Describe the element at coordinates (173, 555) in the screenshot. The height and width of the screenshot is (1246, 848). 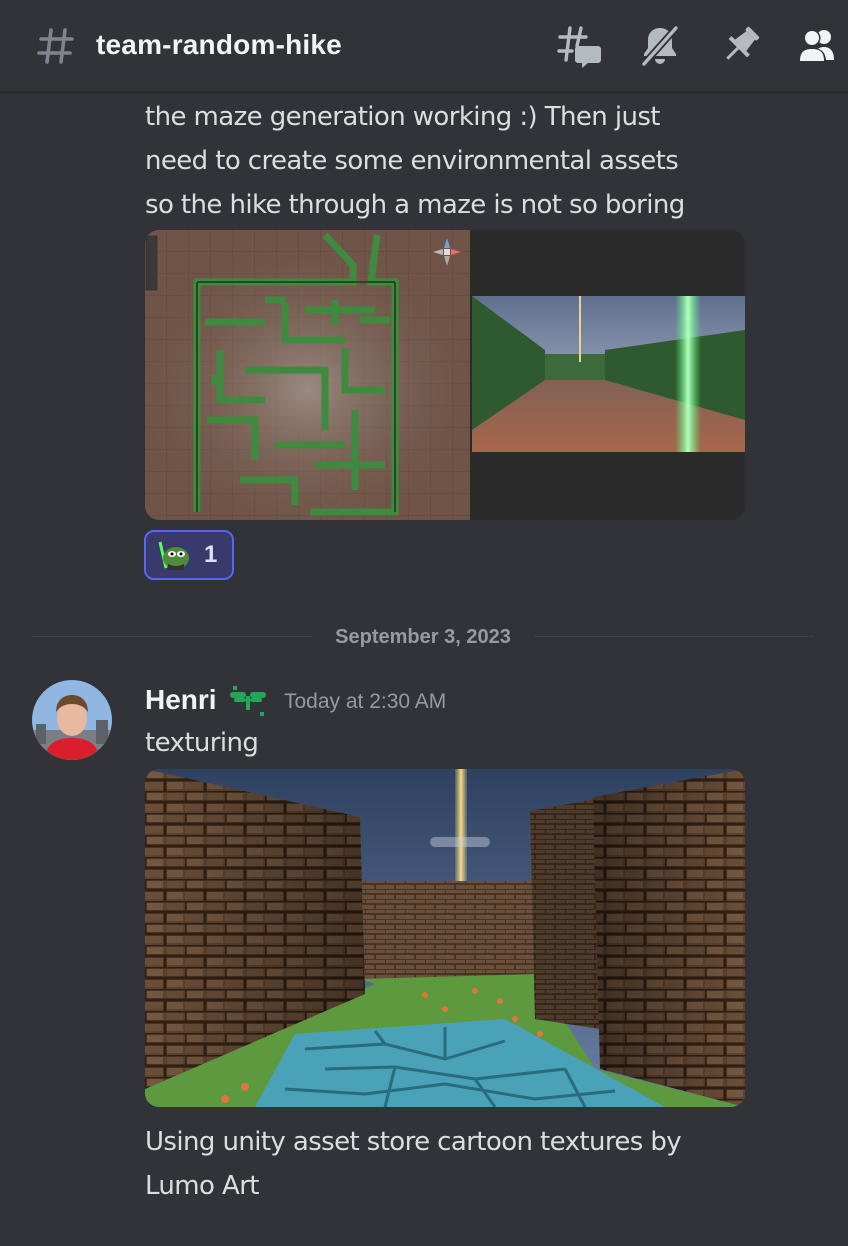
I see `pepe-lightsaber-emoji` at that location.